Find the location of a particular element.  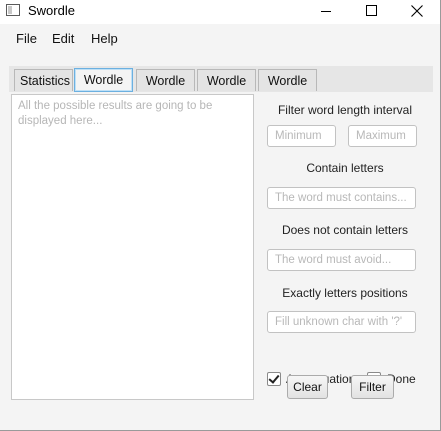

max-length-input: Maximum is located at coordinates (382, 136).